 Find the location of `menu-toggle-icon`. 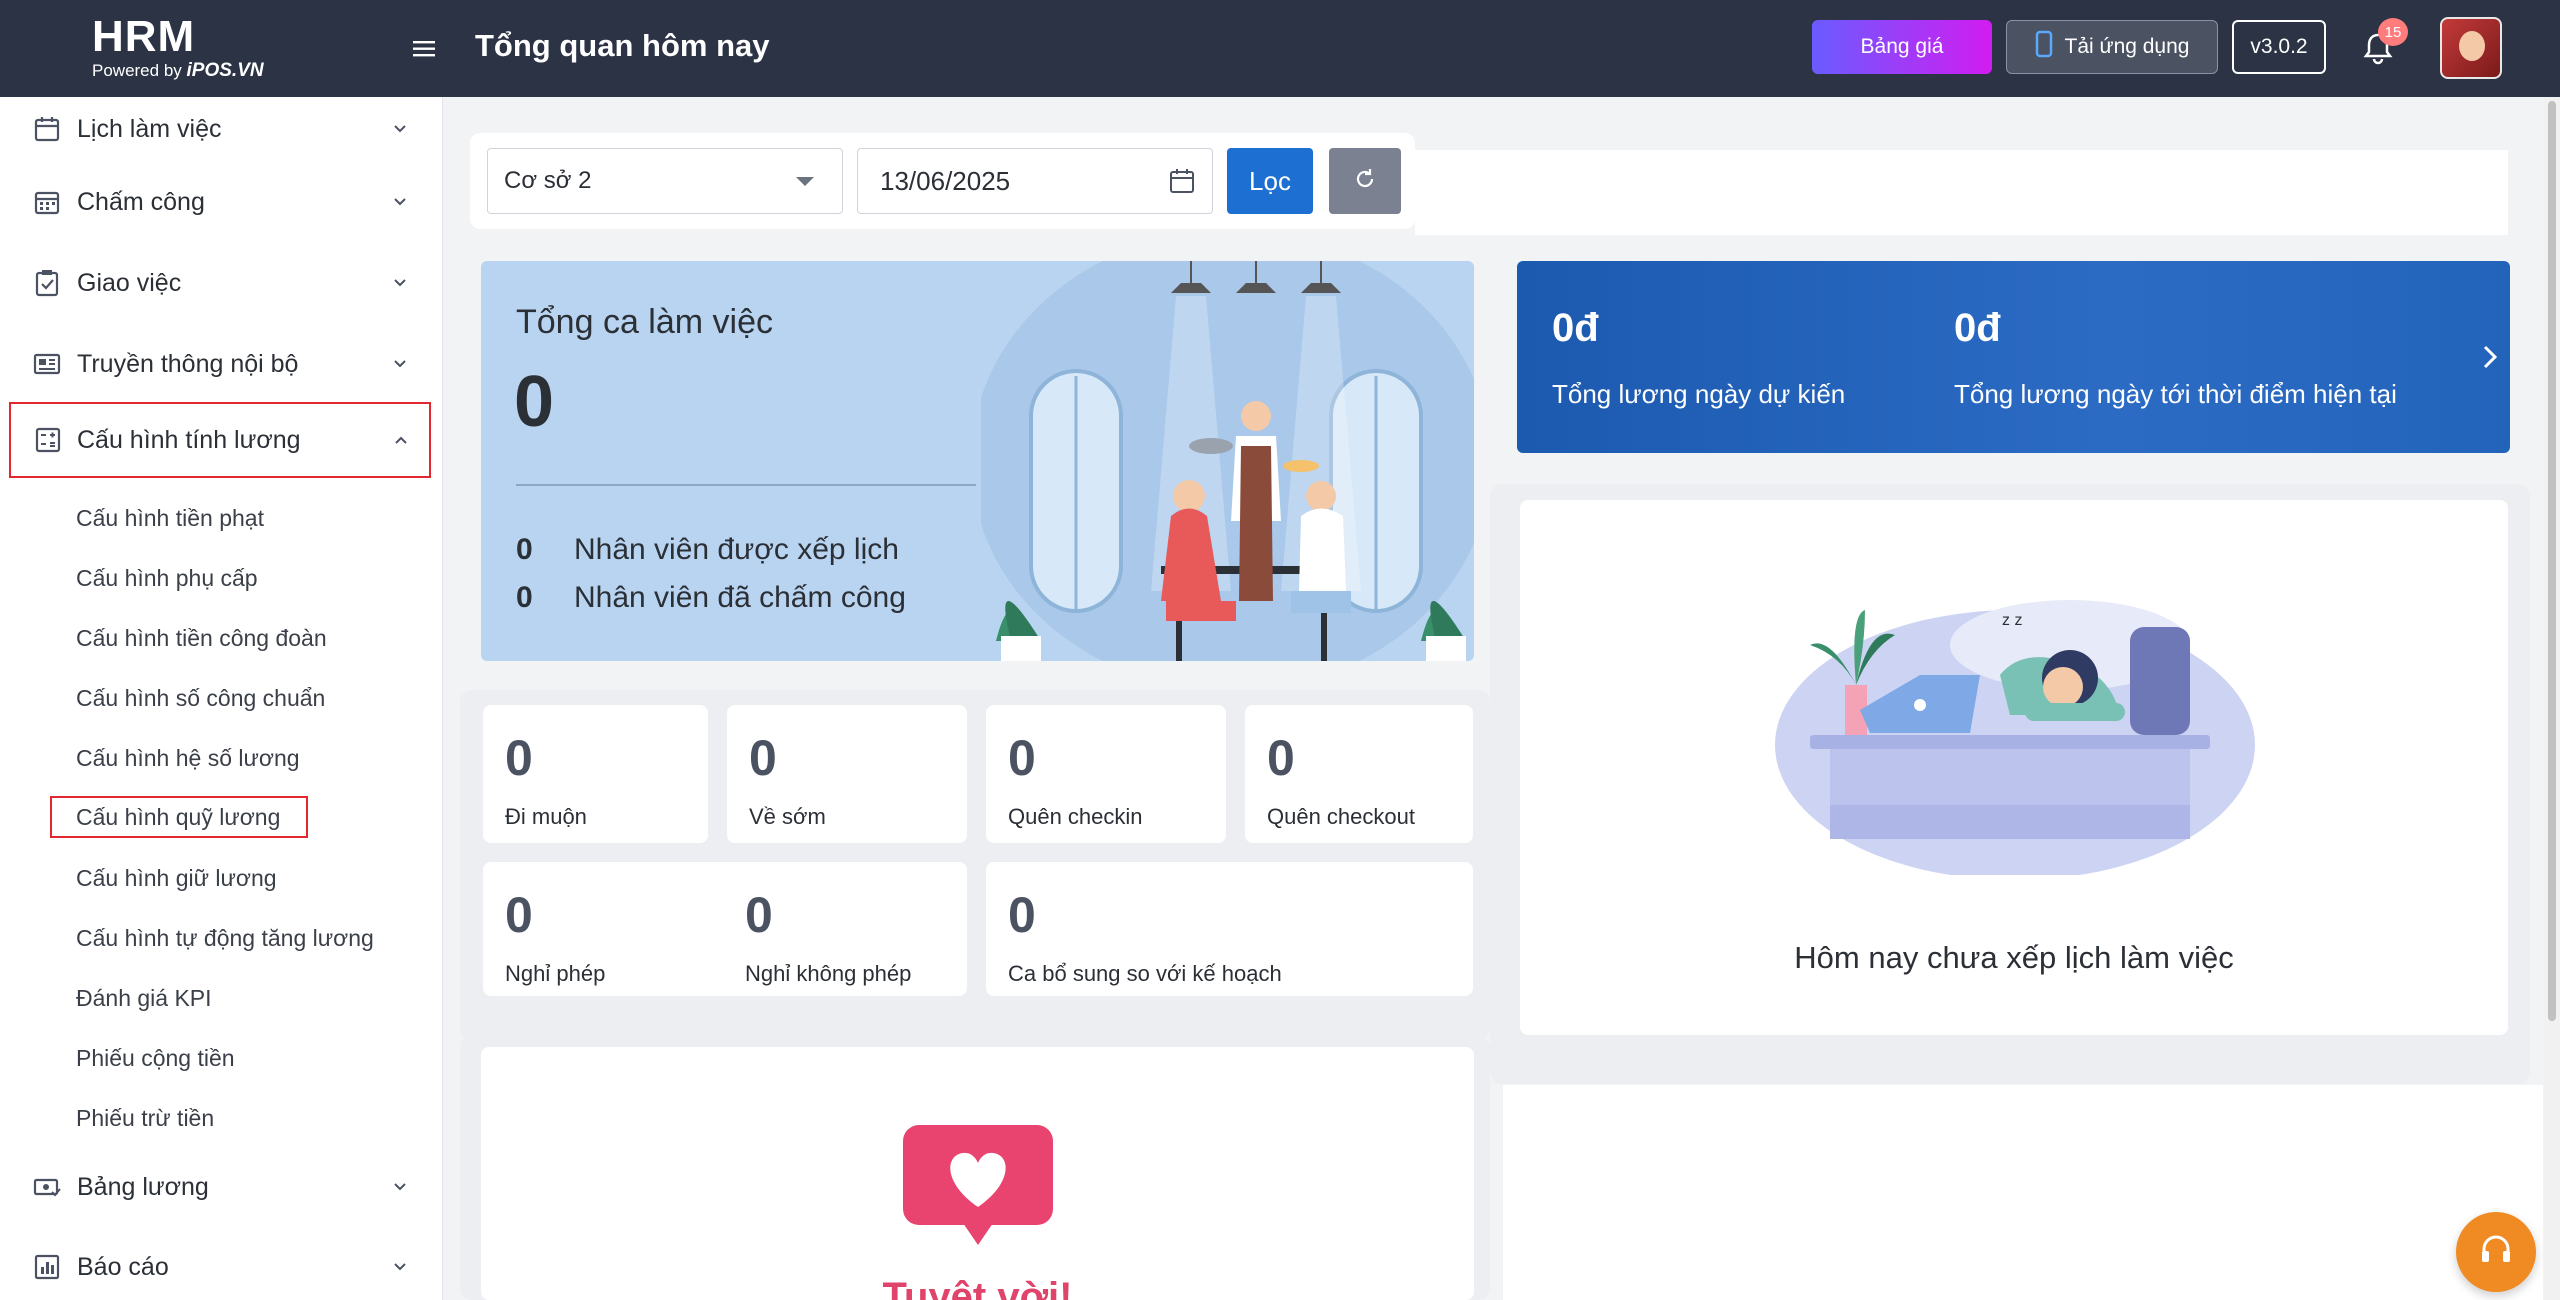

menu-toggle-icon is located at coordinates (425, 49).